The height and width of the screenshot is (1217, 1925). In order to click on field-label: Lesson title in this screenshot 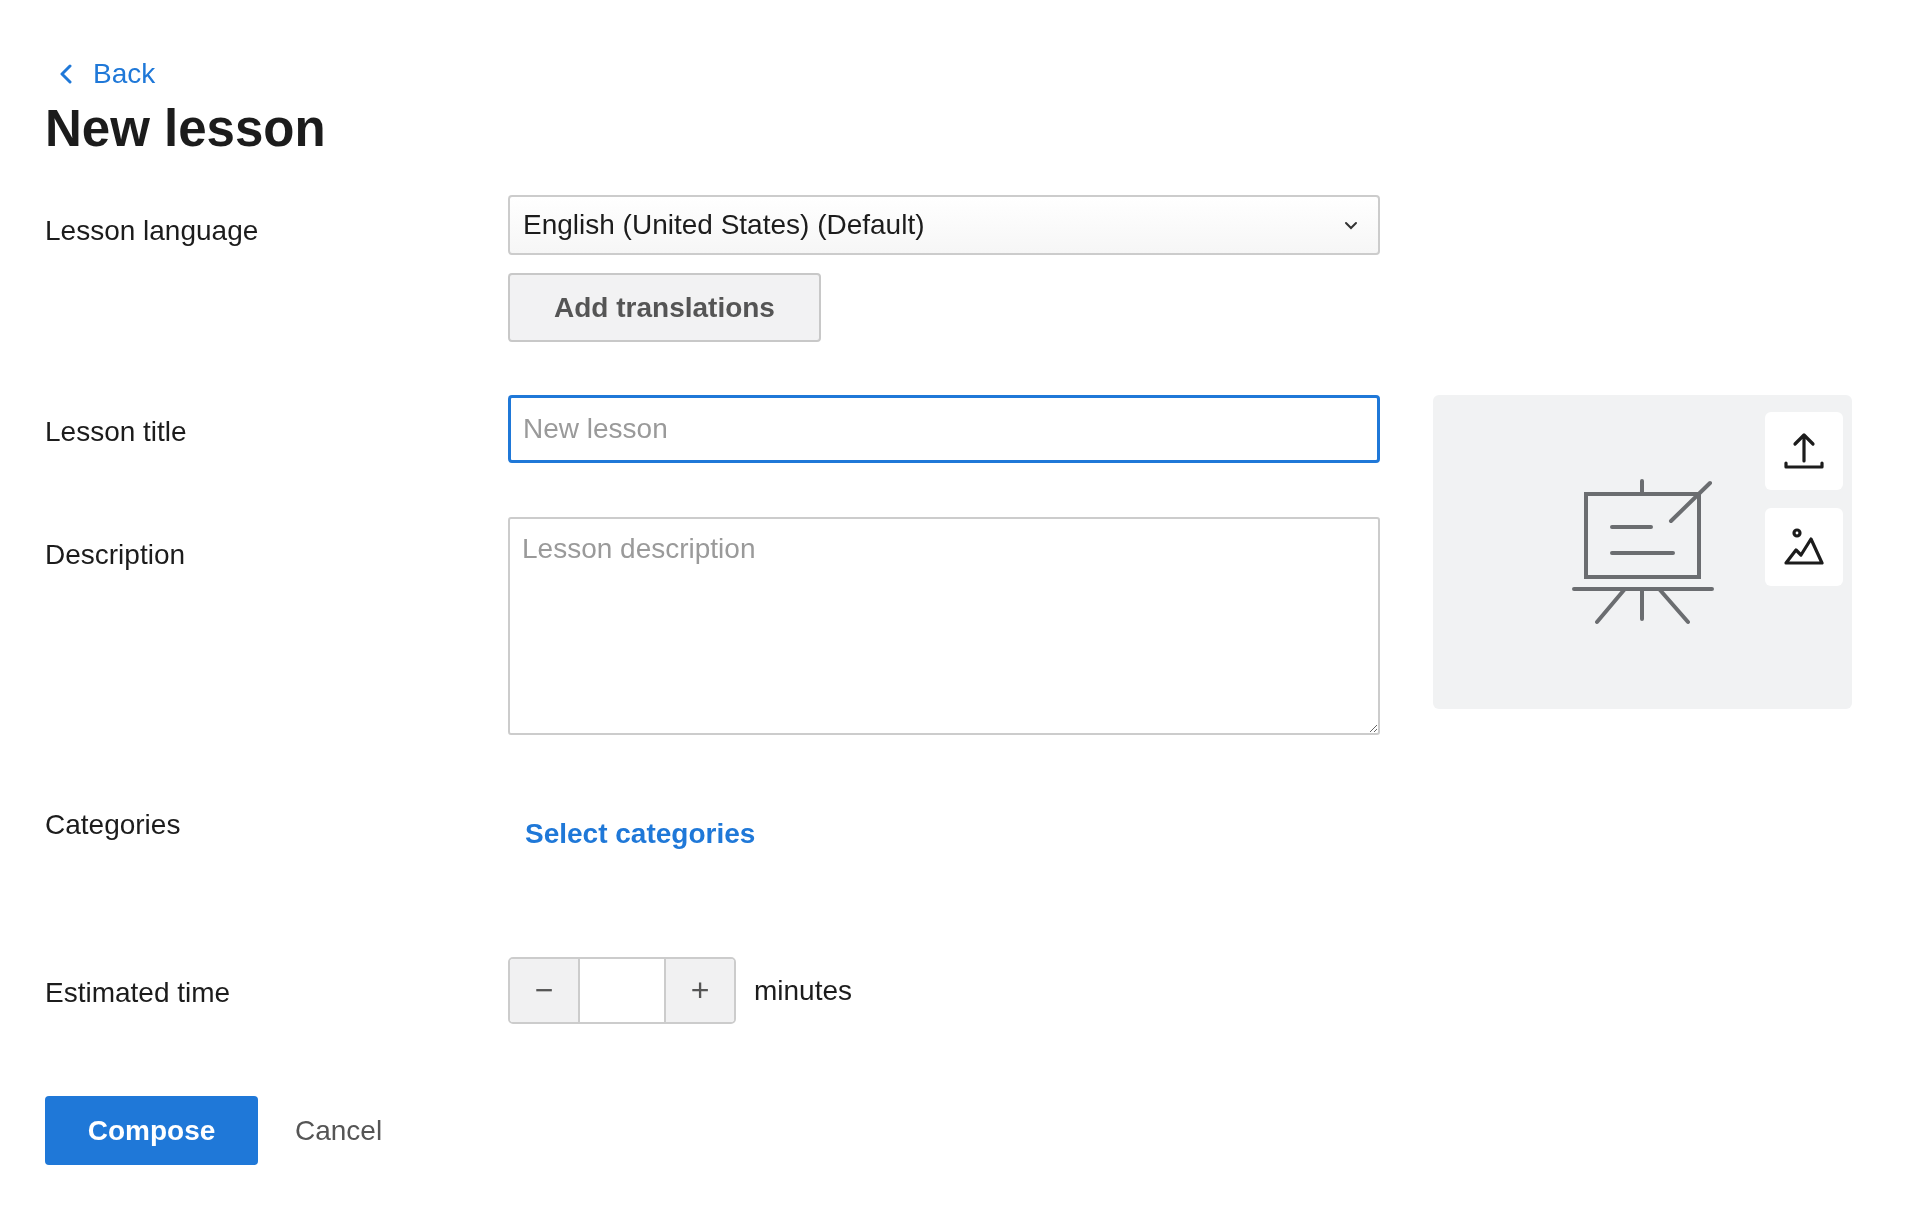, I will do `click(116, 432)`.